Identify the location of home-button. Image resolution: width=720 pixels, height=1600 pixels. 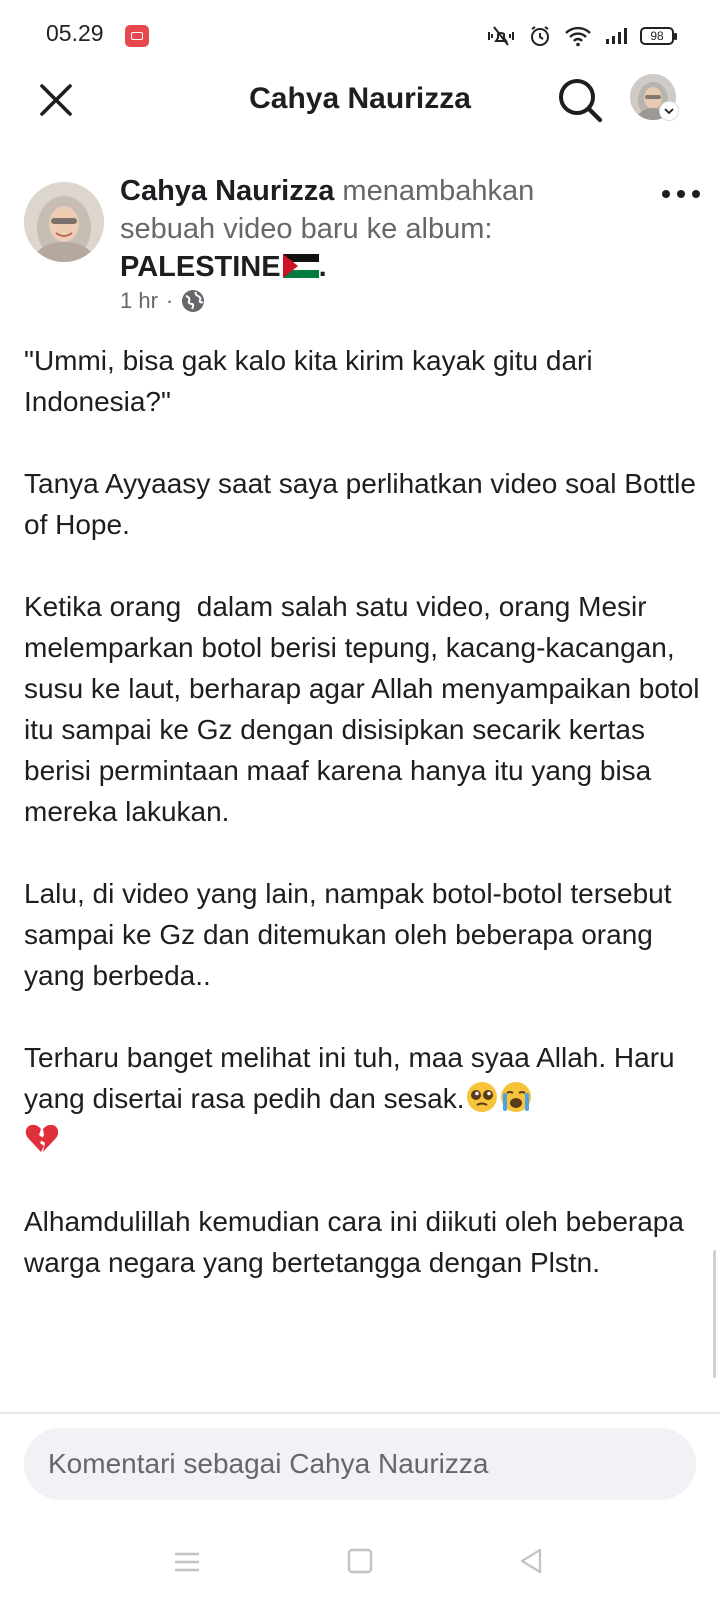
(360, 1562).